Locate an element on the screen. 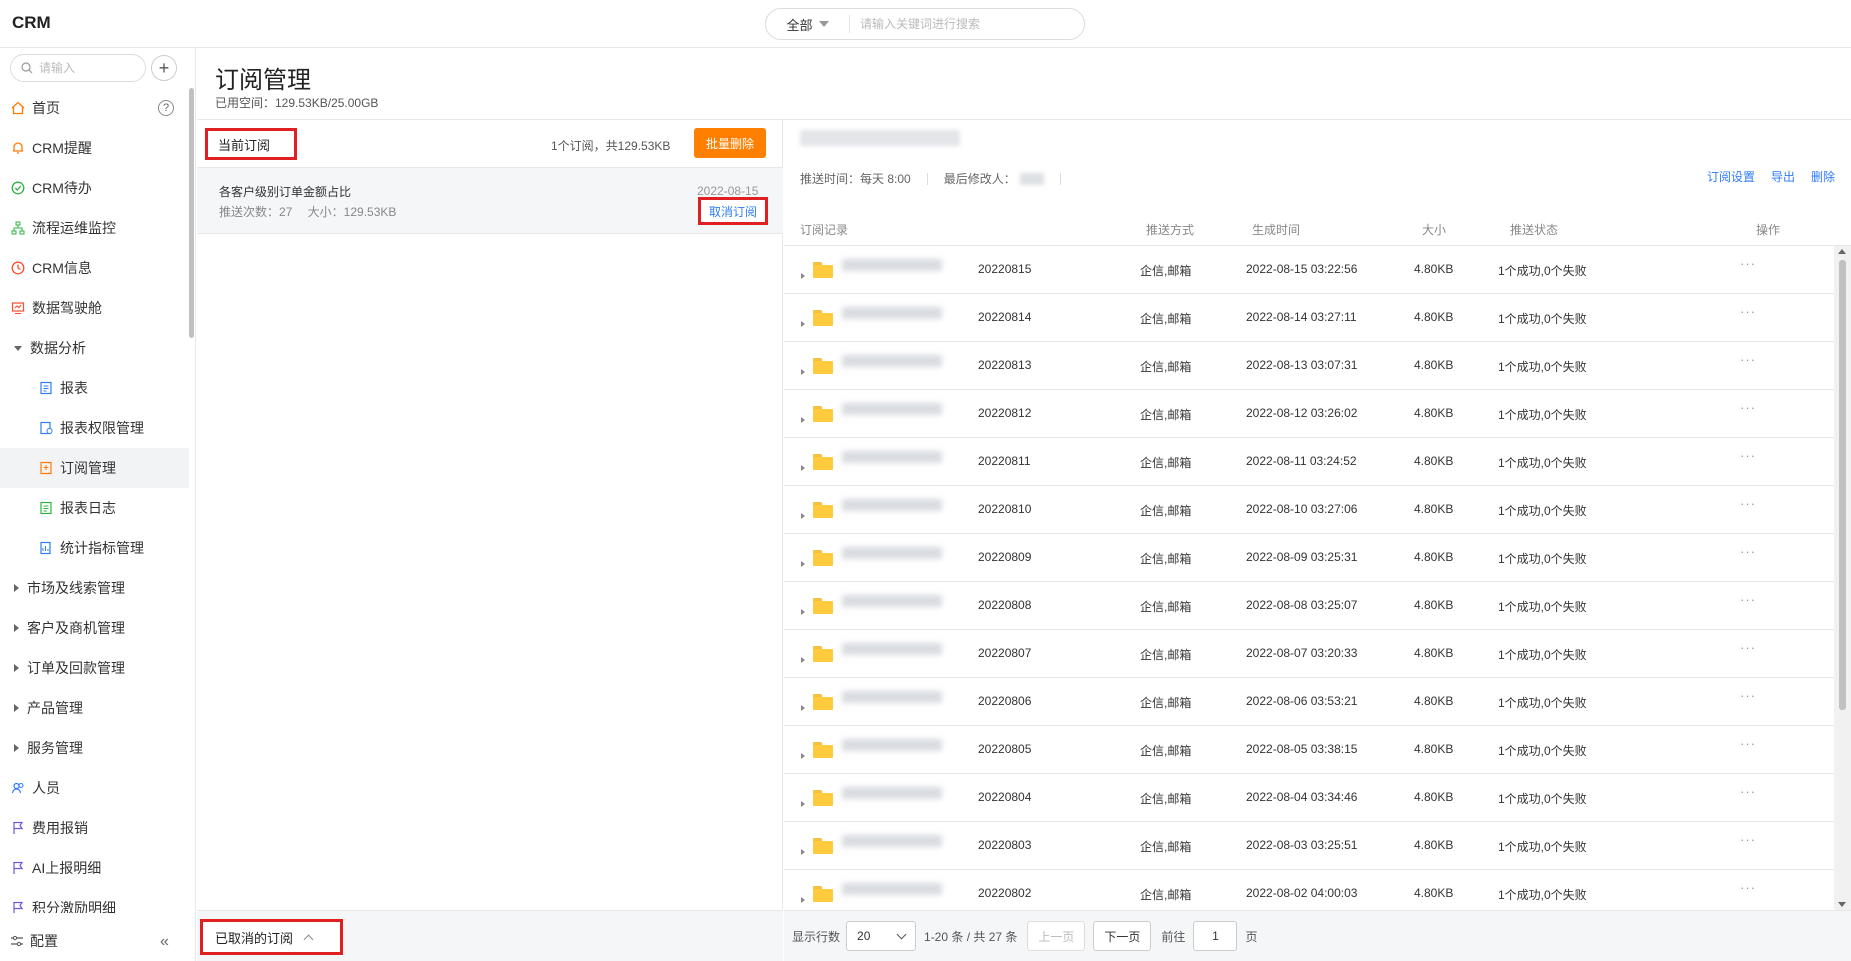 The image size is (1851, 961). generated-time: 2022-08-10 03:27:06 is located at coordinates (1302, 509).